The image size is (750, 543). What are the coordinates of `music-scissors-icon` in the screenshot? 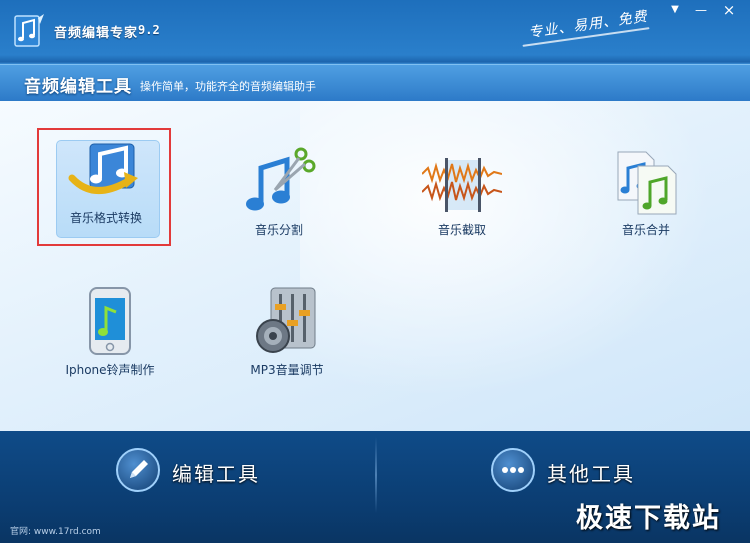 It's located at (281, 179).